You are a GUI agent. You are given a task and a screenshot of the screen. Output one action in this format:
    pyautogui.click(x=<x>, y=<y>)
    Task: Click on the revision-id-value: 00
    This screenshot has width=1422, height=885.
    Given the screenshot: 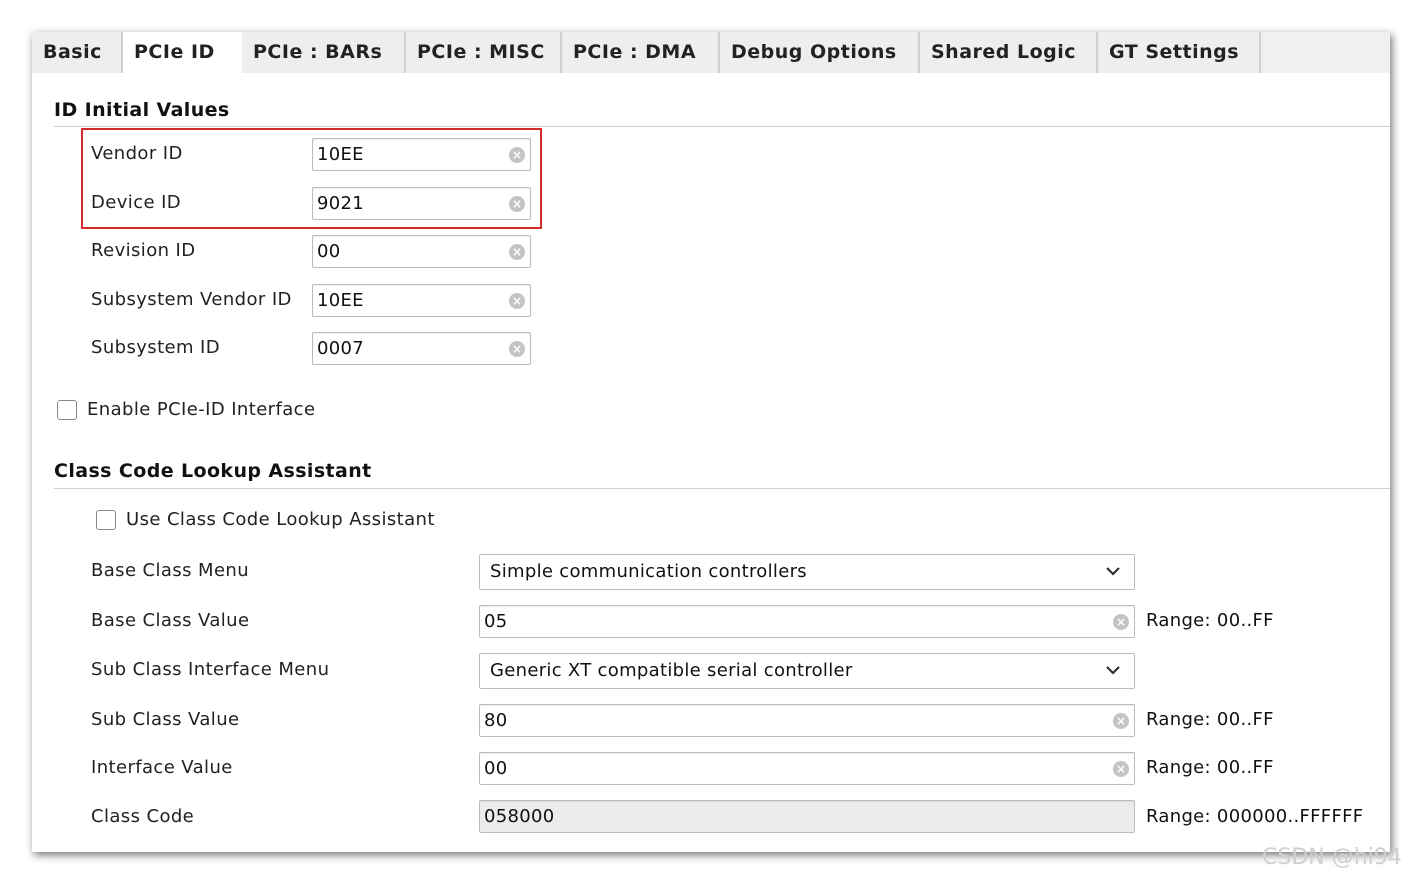 What is the action you would take?
    pyautogui.click(x=329, y=251)
    